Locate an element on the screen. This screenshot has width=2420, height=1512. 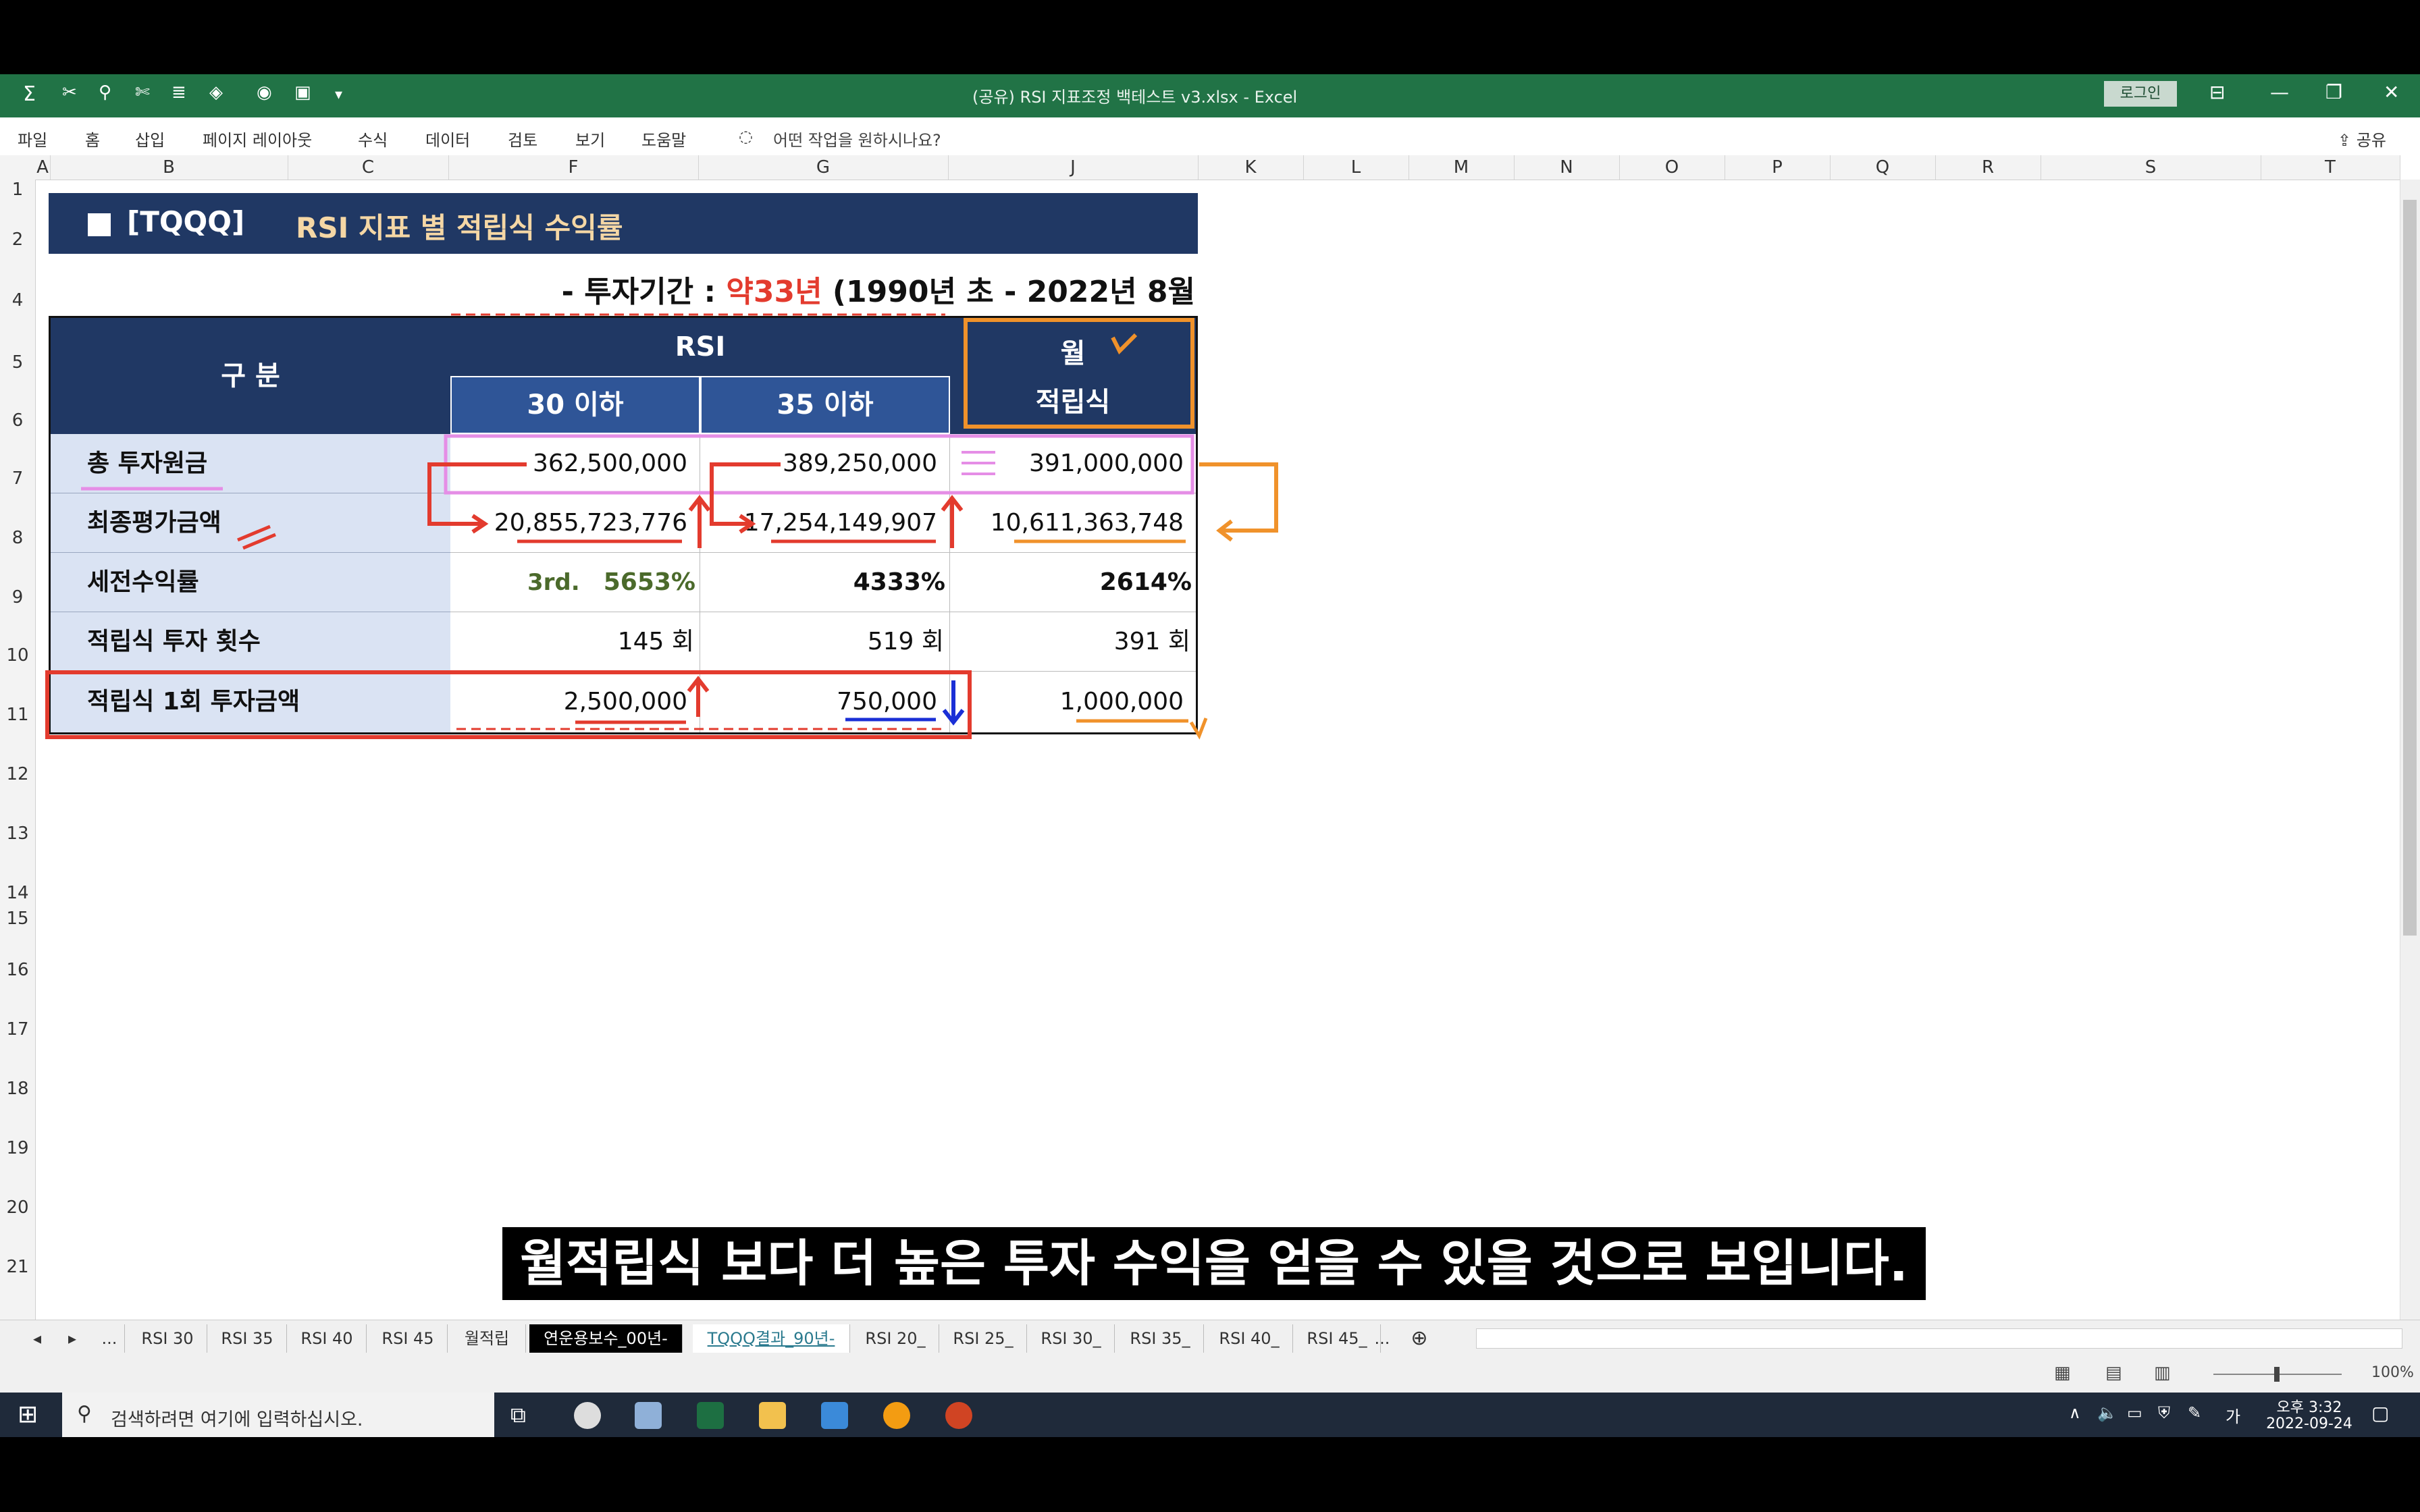
search-app-icon is located at coordinates (896, 1415).